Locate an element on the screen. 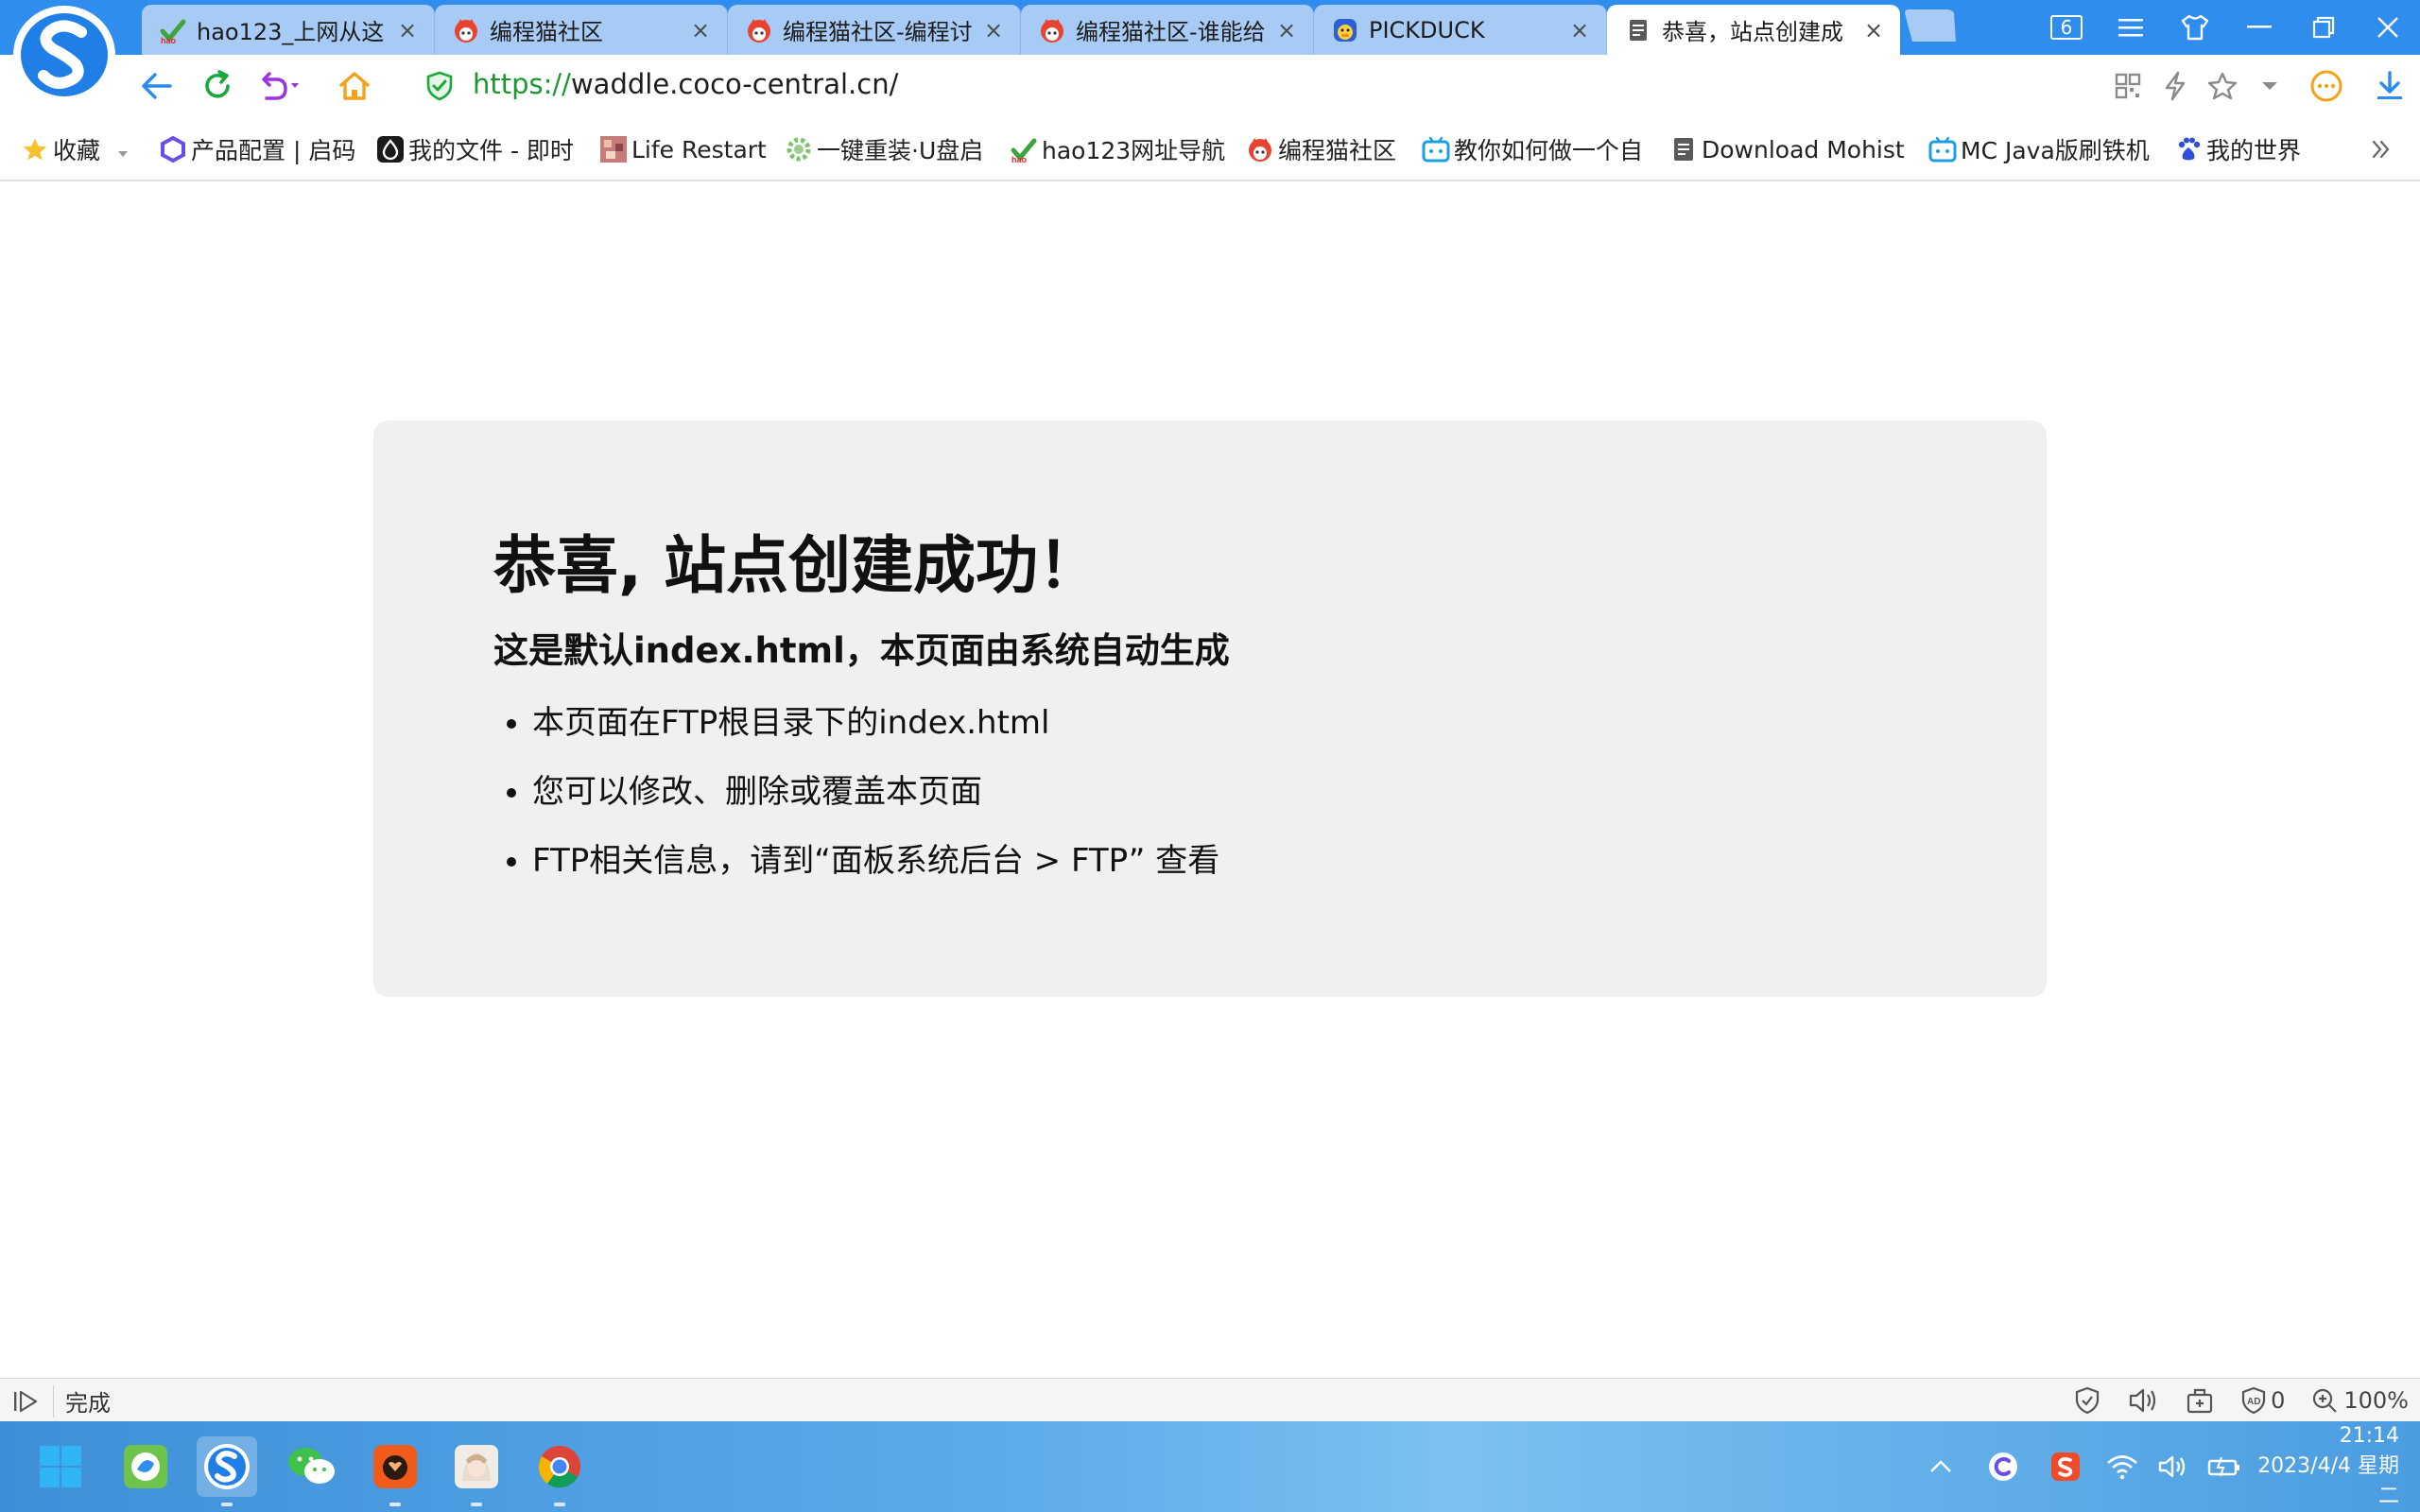  new-tab-button is located at coordinates (1930, 25).